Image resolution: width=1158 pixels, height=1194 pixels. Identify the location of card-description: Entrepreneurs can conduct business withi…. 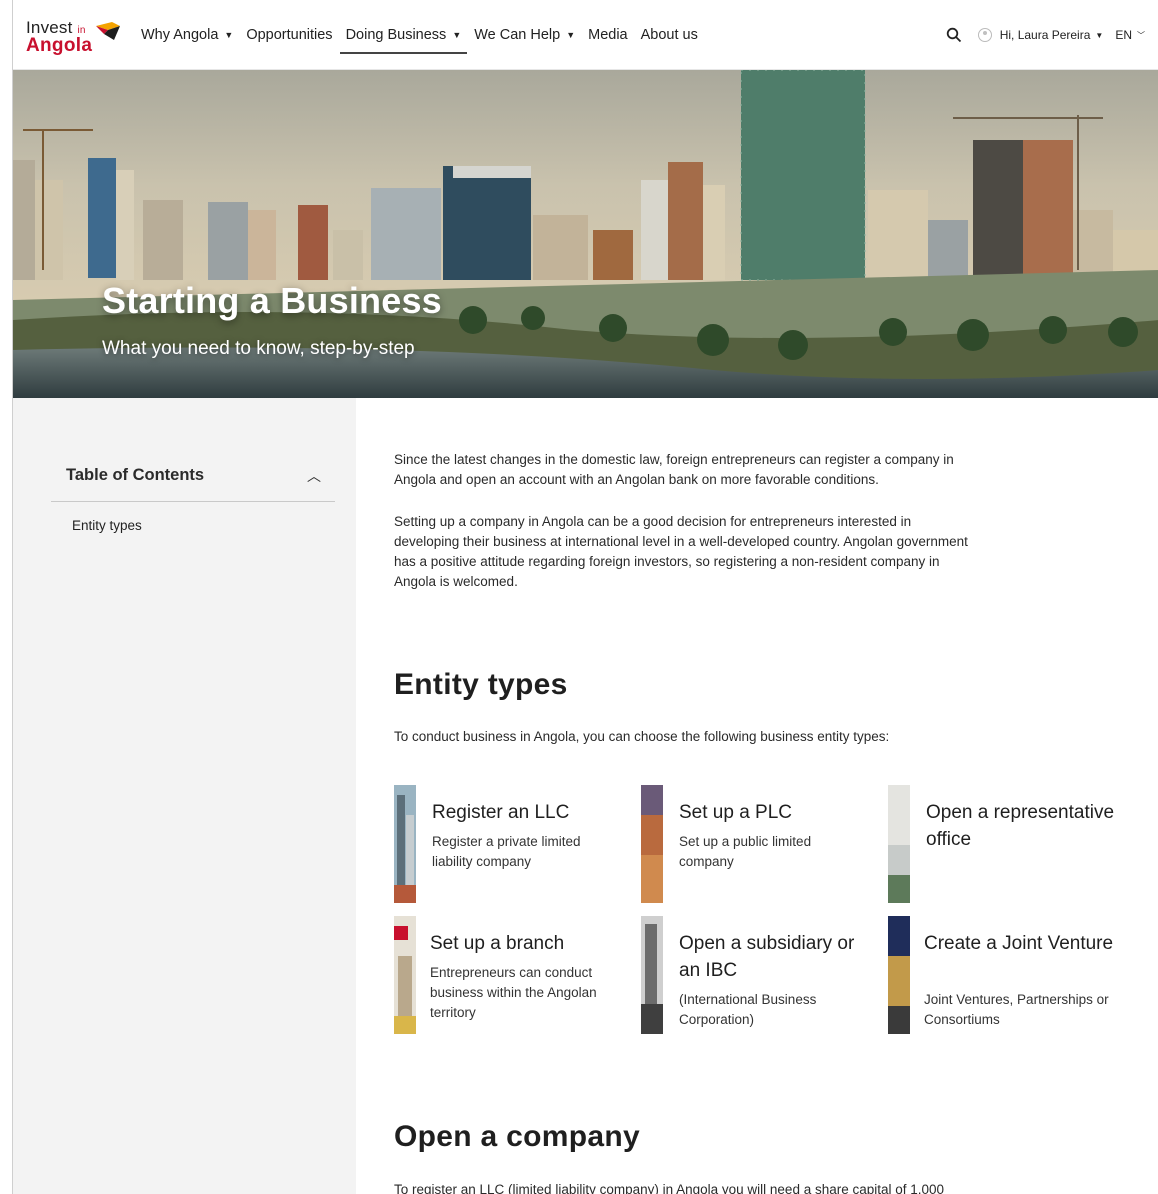
(513, 992).